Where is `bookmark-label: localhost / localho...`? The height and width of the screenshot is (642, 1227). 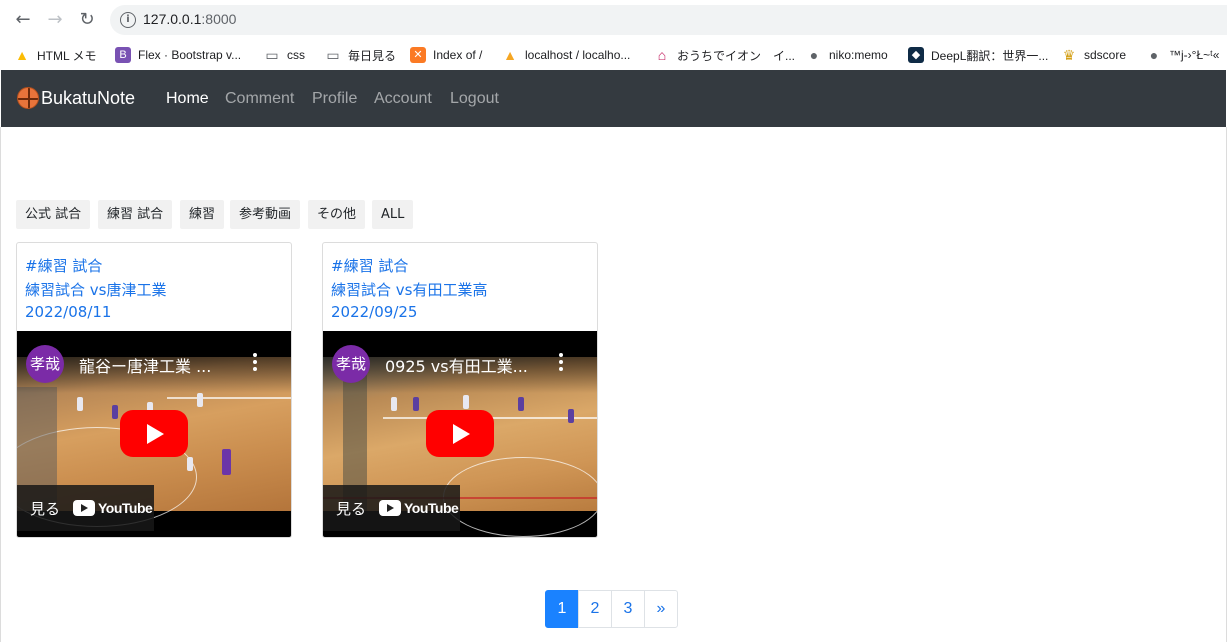
bookmark-label: localhost / localho... is located at coordinates (578, 55).